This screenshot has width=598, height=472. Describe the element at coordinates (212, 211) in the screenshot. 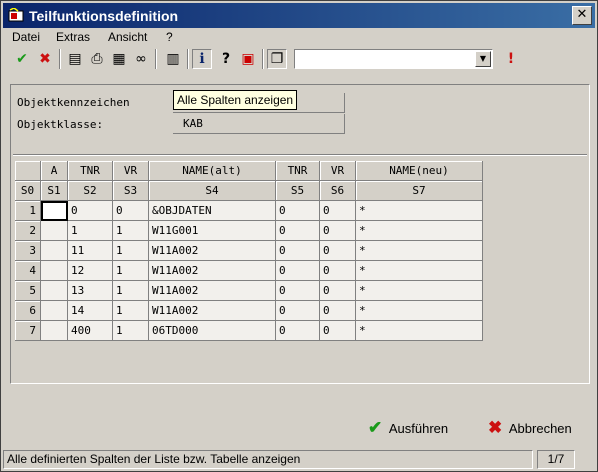

I see `table-cell: &OBJDATEN` at that location.